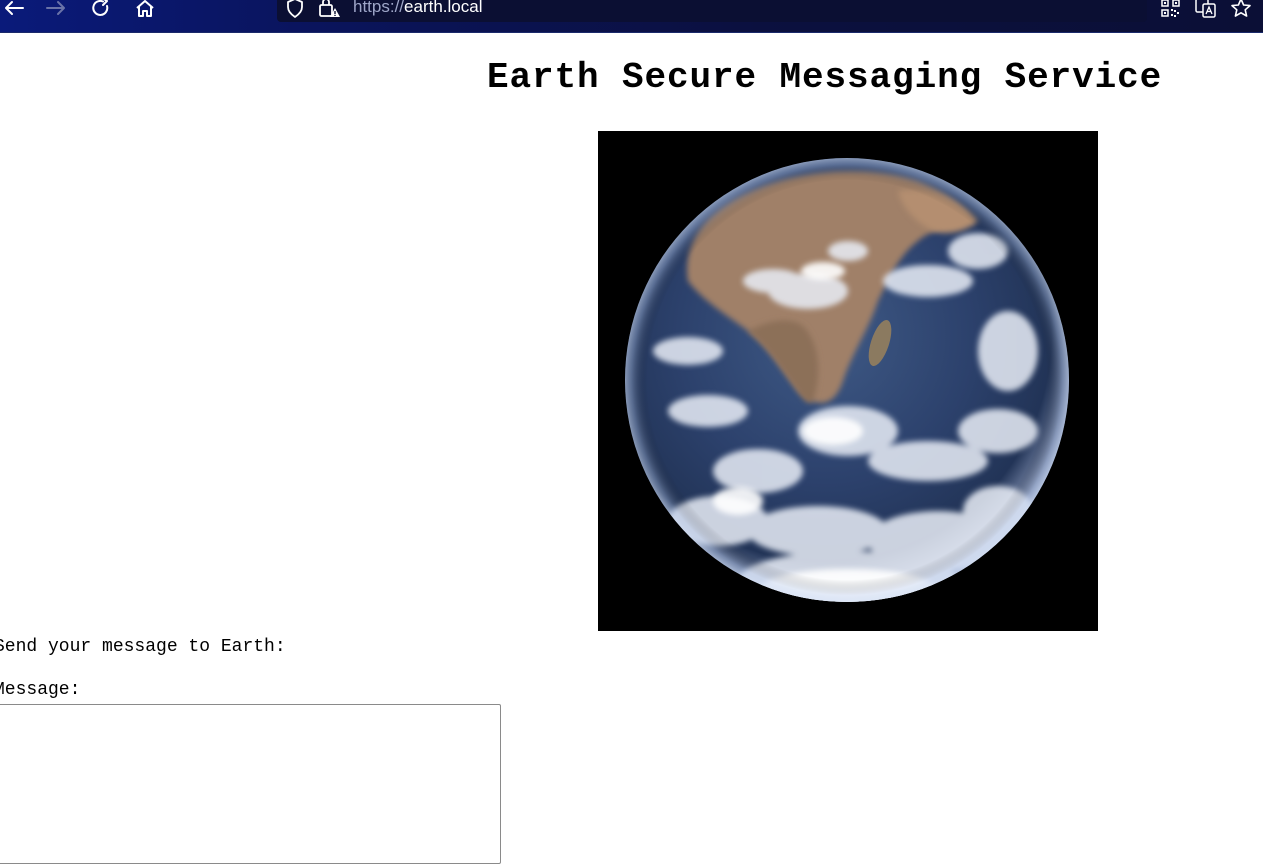  I want to click on qr-code-icon, so click(1171, 9).